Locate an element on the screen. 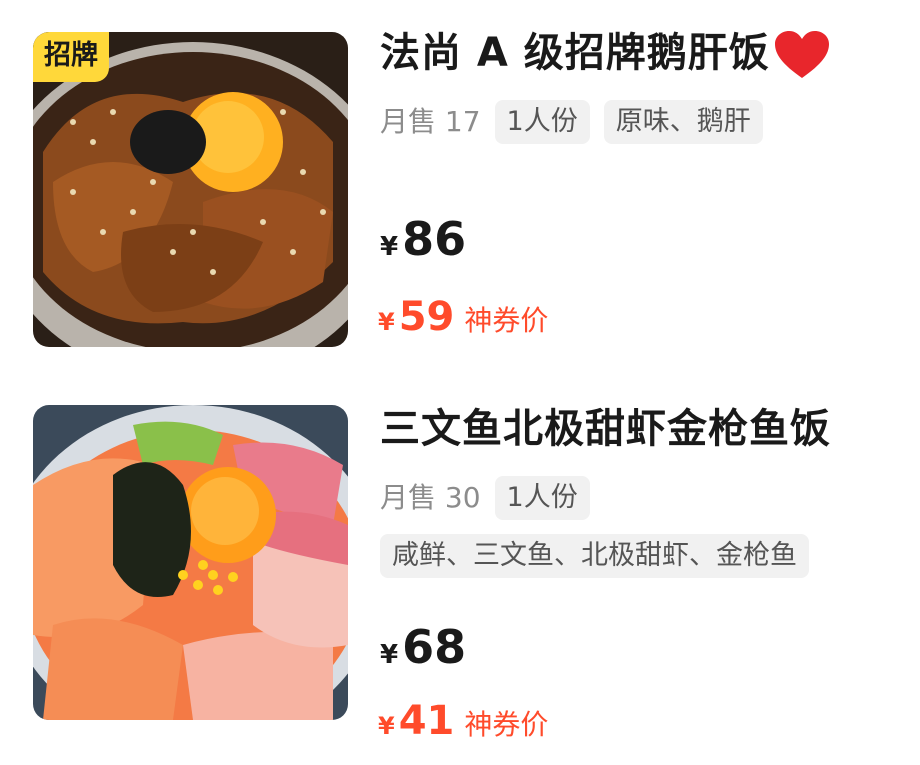  coupon-price-value: 41 is located at coordinates (426, 721).